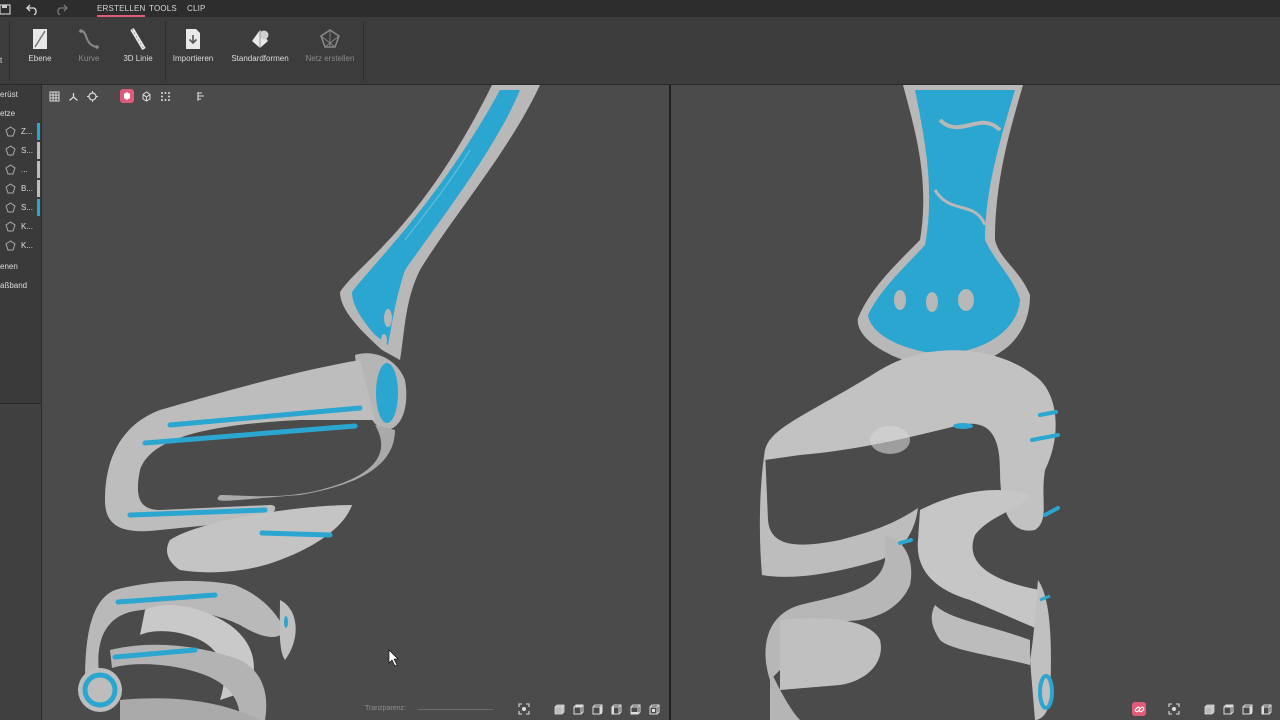 The width and height of the screenshot is (1280, 720). I want to click on mouse-cursor, so click(393, 658).